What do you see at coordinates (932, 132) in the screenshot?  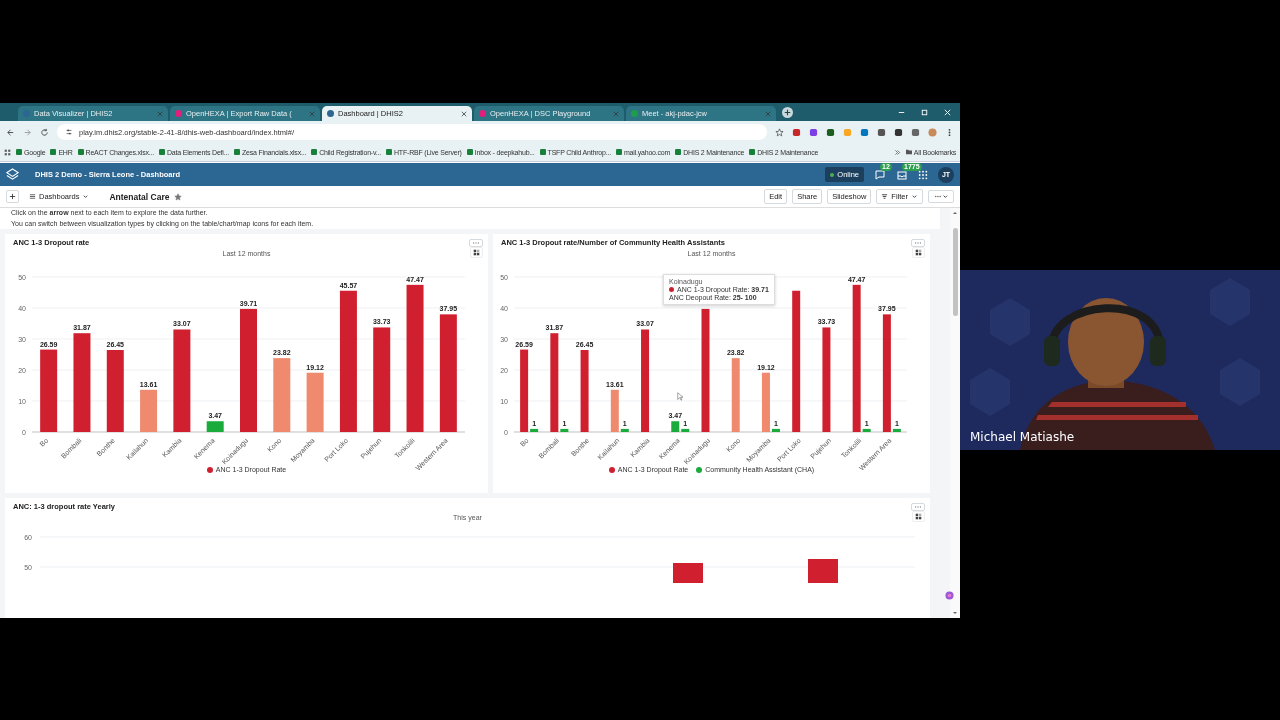 I see `profile-avatar-icon` at bounding box center [932, 132].